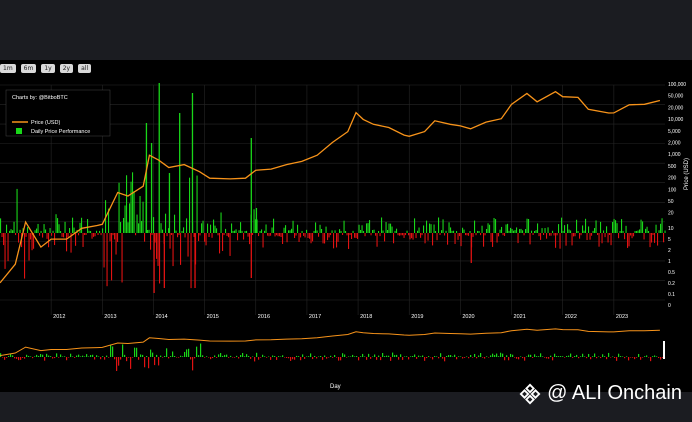  I want to click on x-tick-label: 2019, so click(417, 317).